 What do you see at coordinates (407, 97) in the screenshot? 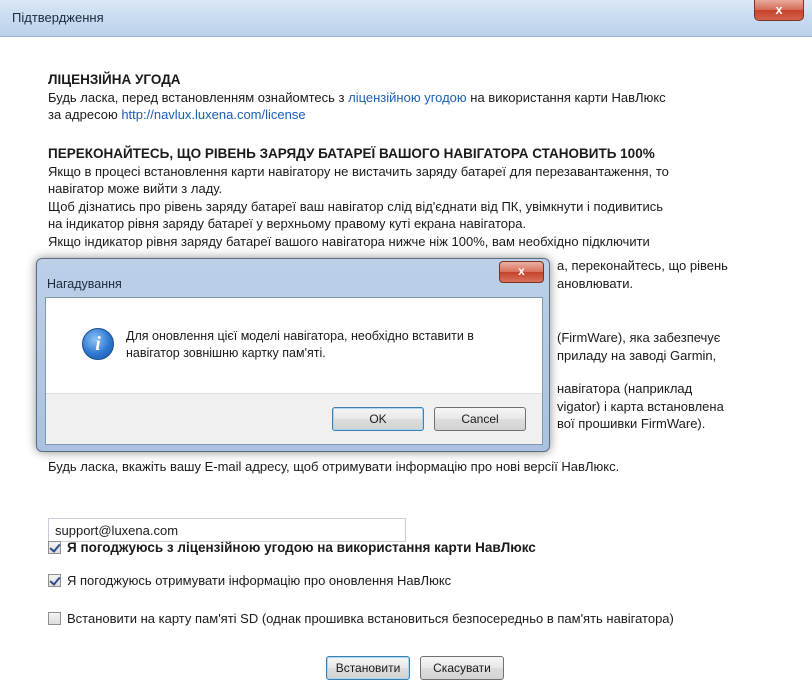
I see `license-agreement-link: ліцензійною угодою` at bounding box center [407, 97].